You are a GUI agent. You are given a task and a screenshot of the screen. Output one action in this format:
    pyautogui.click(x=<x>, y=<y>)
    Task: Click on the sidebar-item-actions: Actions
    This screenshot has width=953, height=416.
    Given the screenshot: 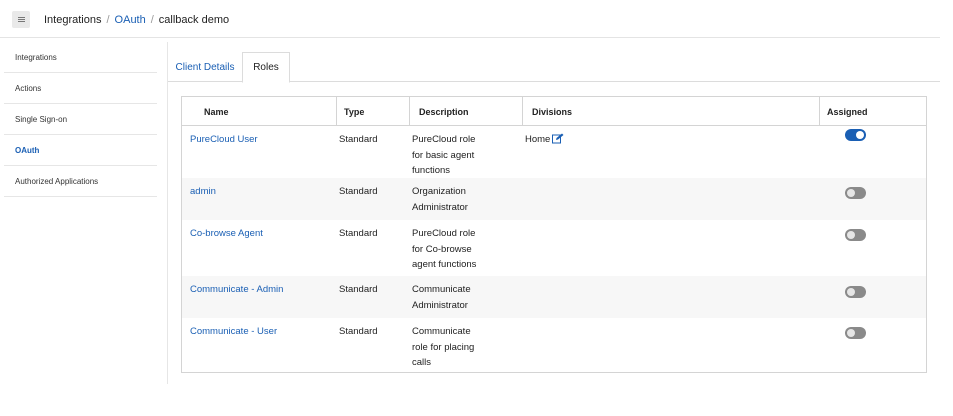 What is the action you would take?
    pyautogui.click(x=80, y=88)
    